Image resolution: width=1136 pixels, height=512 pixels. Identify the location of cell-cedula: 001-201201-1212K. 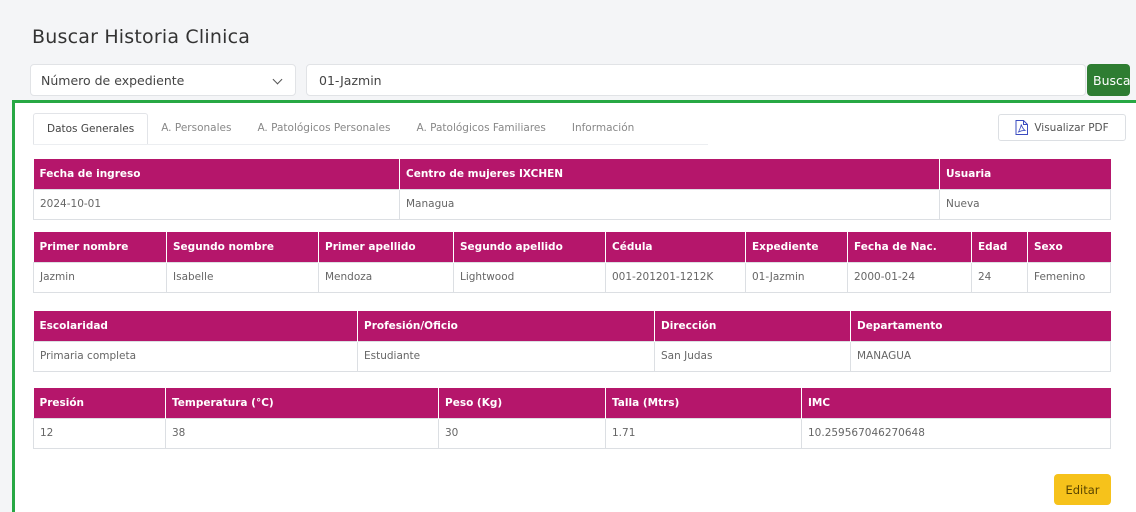
(675, 277).